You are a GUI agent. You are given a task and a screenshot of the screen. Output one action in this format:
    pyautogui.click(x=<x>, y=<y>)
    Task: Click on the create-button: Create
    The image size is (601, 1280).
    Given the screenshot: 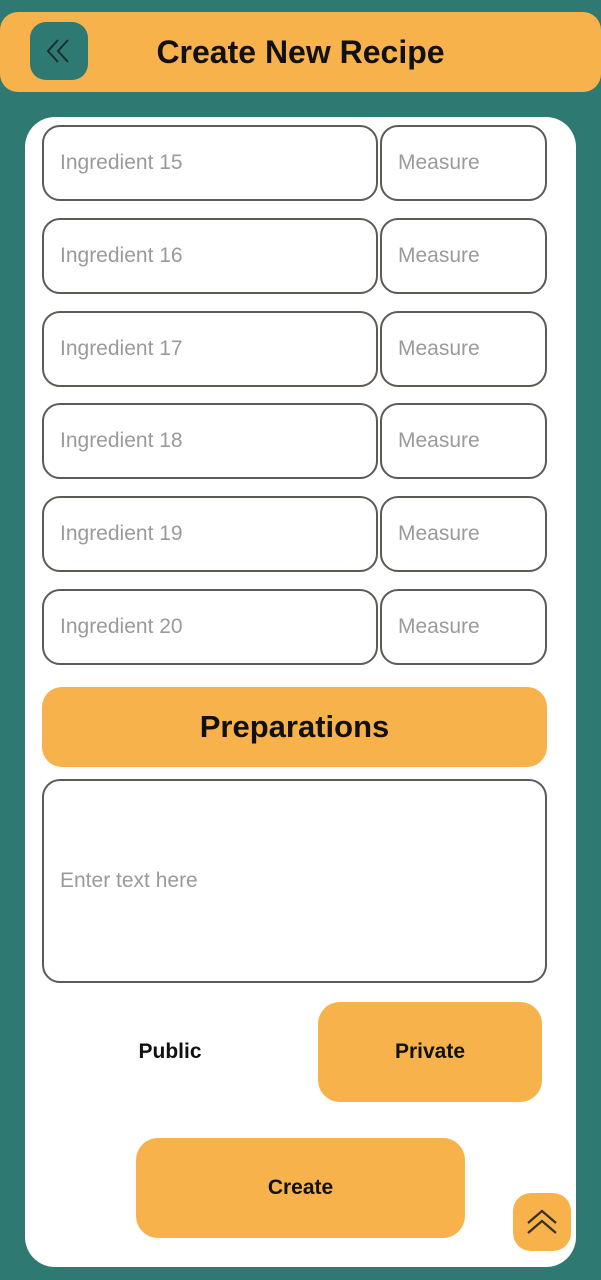 What is the action you would take?
    pyautogui.click(x=300, y=1188)
    